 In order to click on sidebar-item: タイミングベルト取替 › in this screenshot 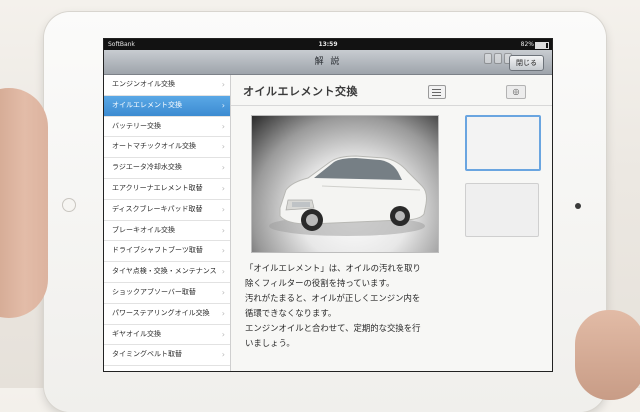, I will do `click(167, 356)`.